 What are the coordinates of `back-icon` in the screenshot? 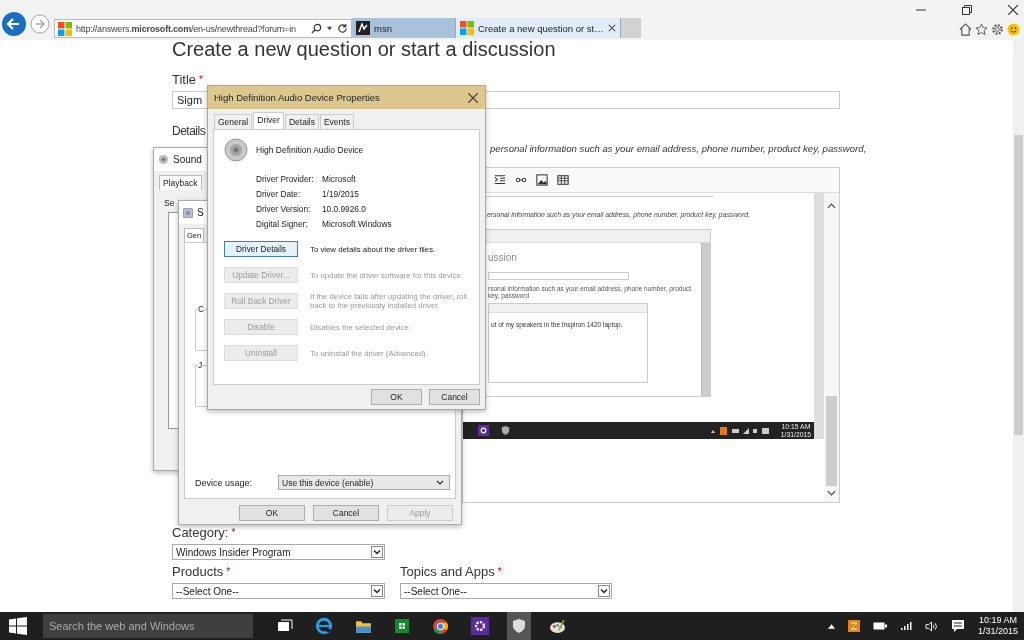 It's located at (14, 24).